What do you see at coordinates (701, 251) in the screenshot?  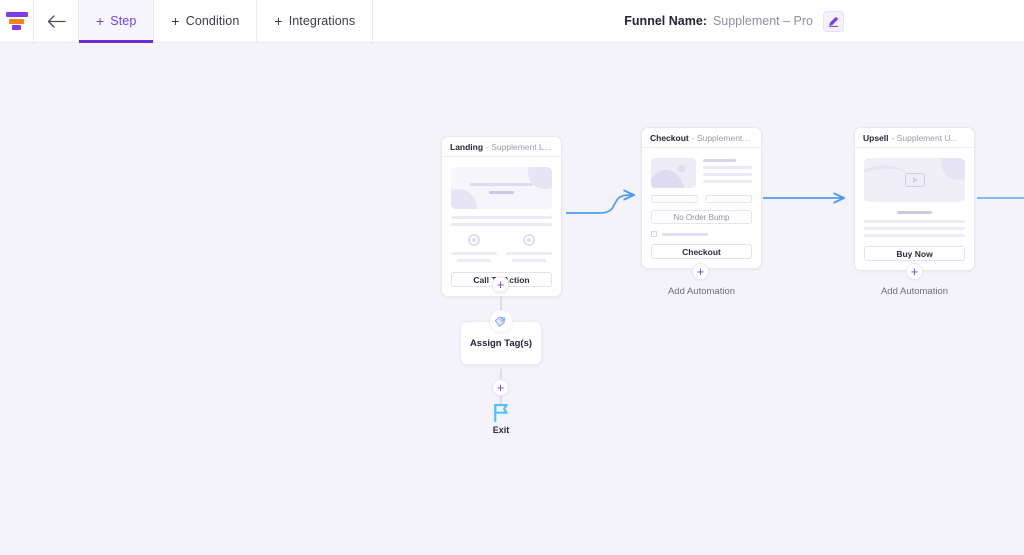 I see `checkout-cta-button: Checkout` at bounding box center [701, 251].